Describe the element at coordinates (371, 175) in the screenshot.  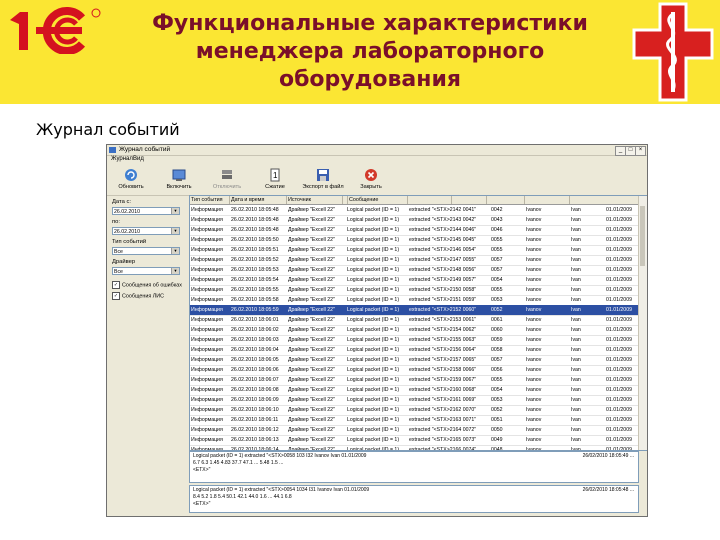
I see `close-icon` at that location.